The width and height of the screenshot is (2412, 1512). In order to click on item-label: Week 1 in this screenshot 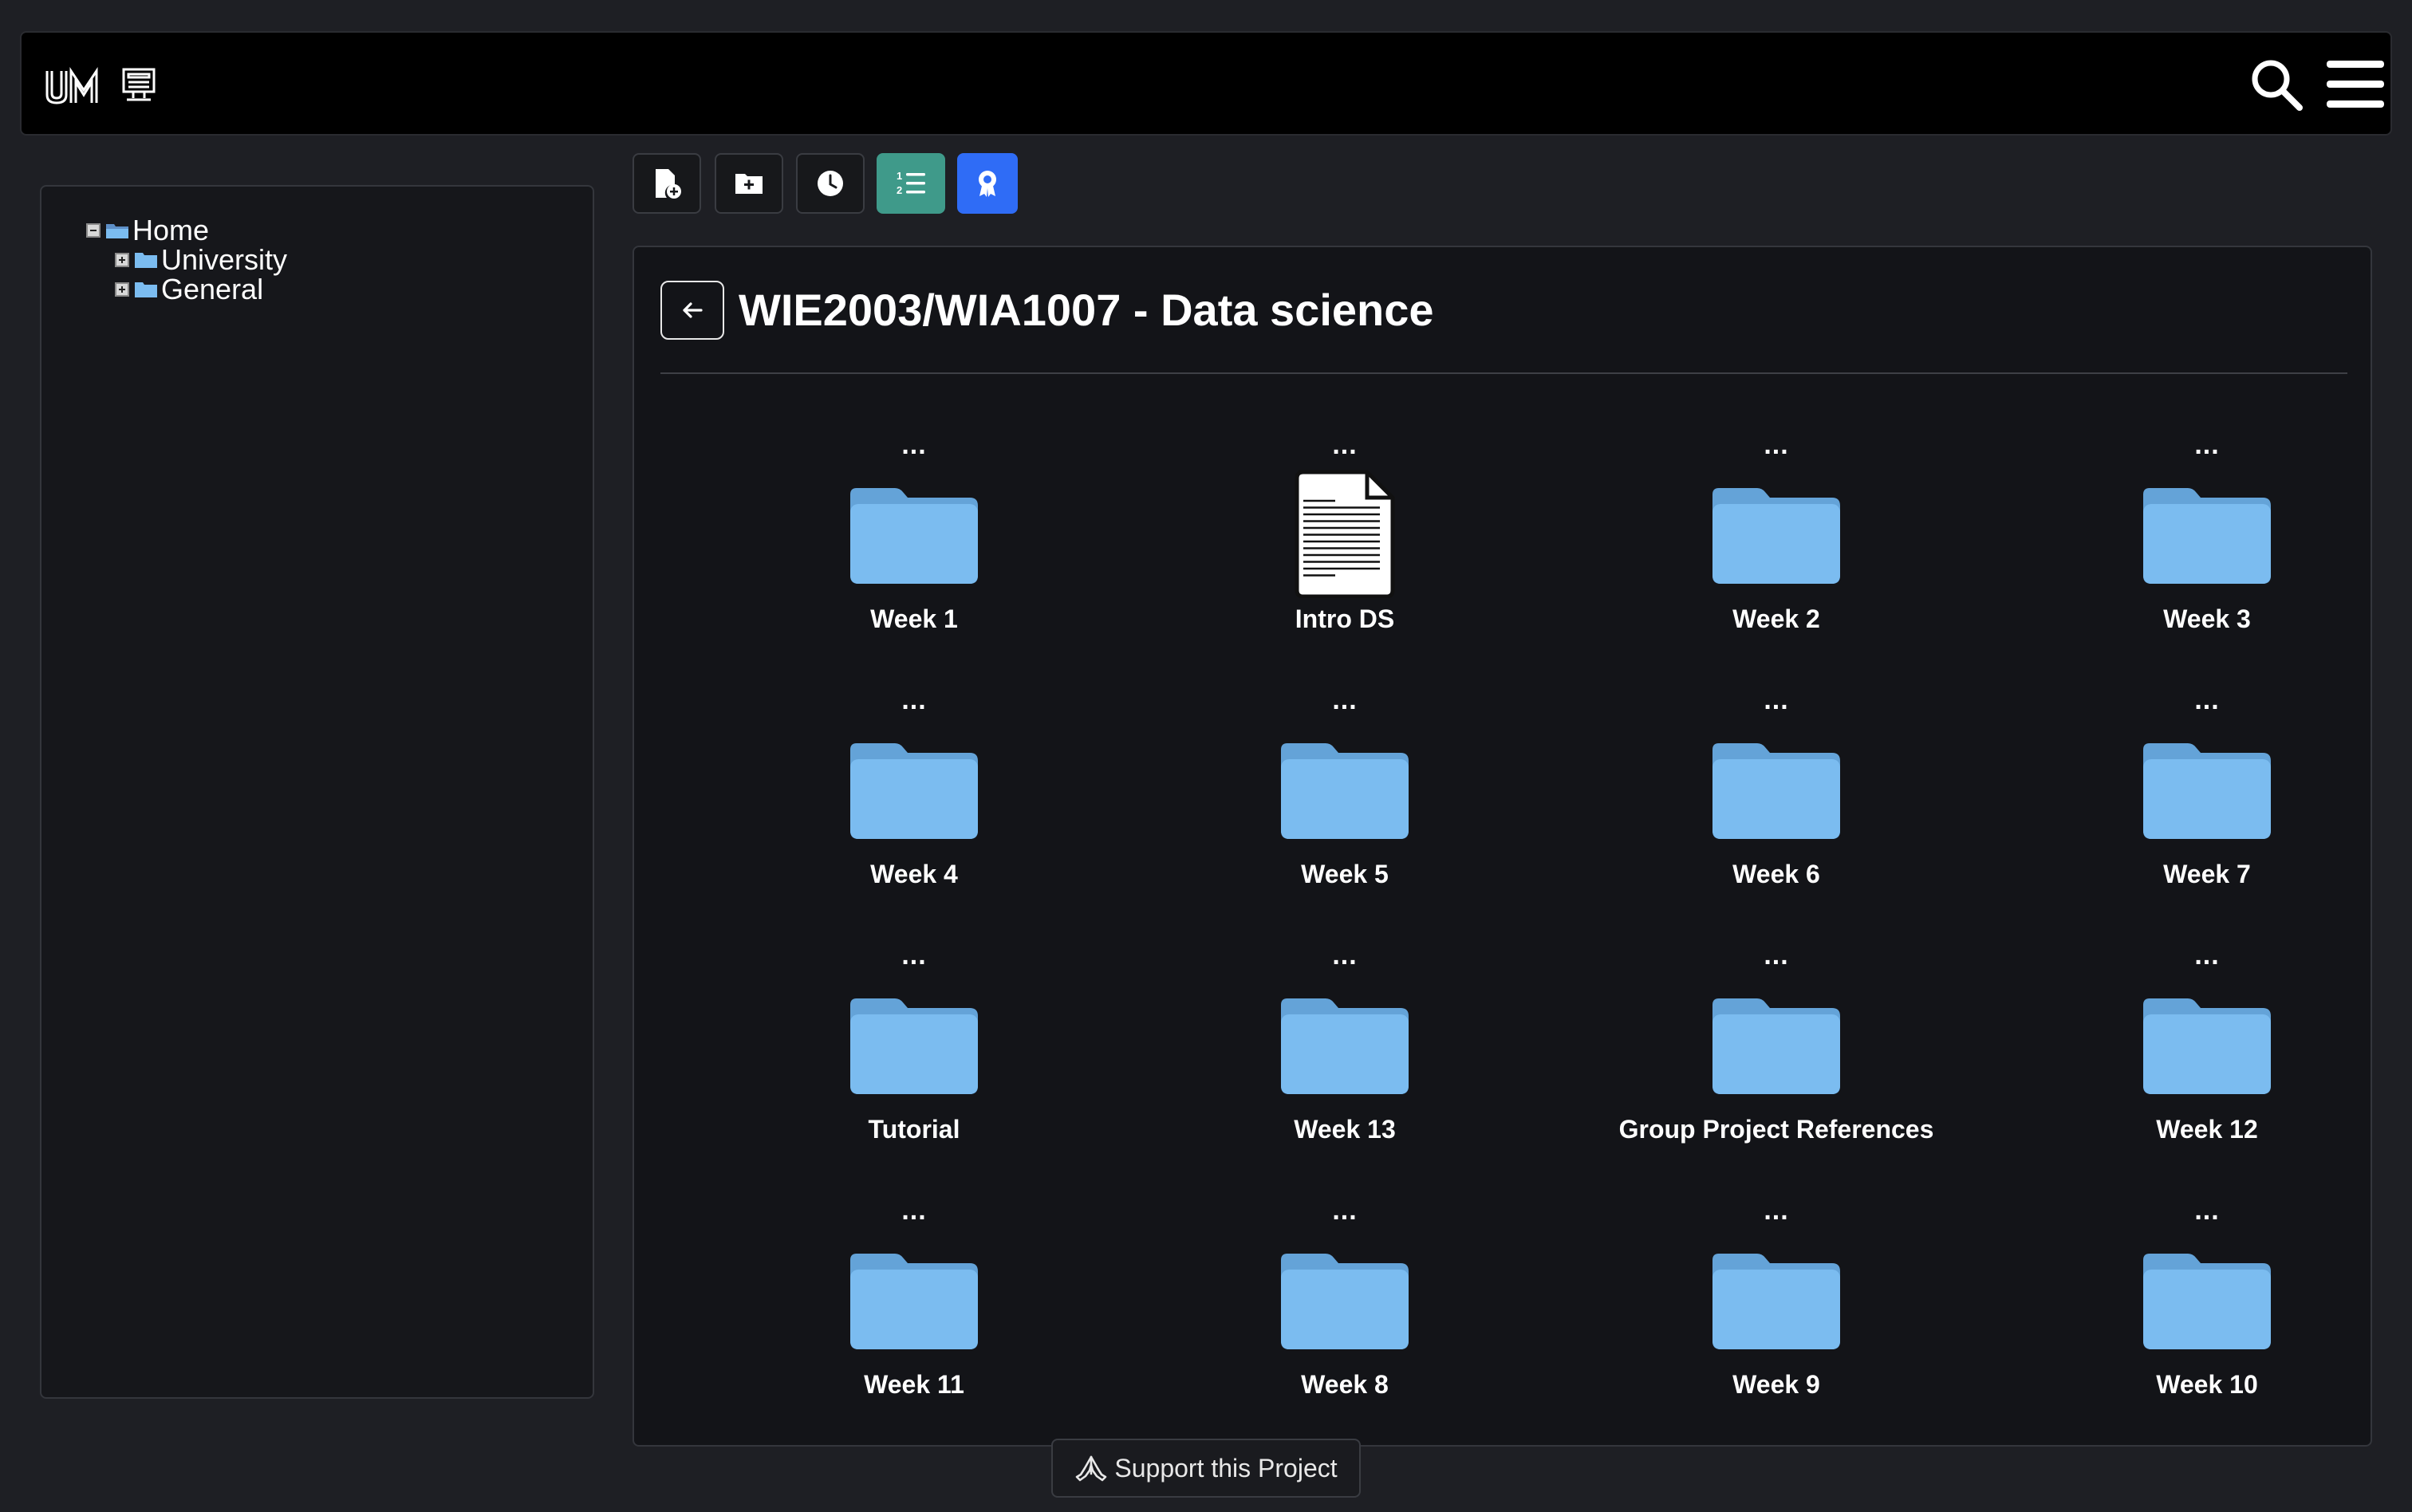, I will do `click(914, 619)`.